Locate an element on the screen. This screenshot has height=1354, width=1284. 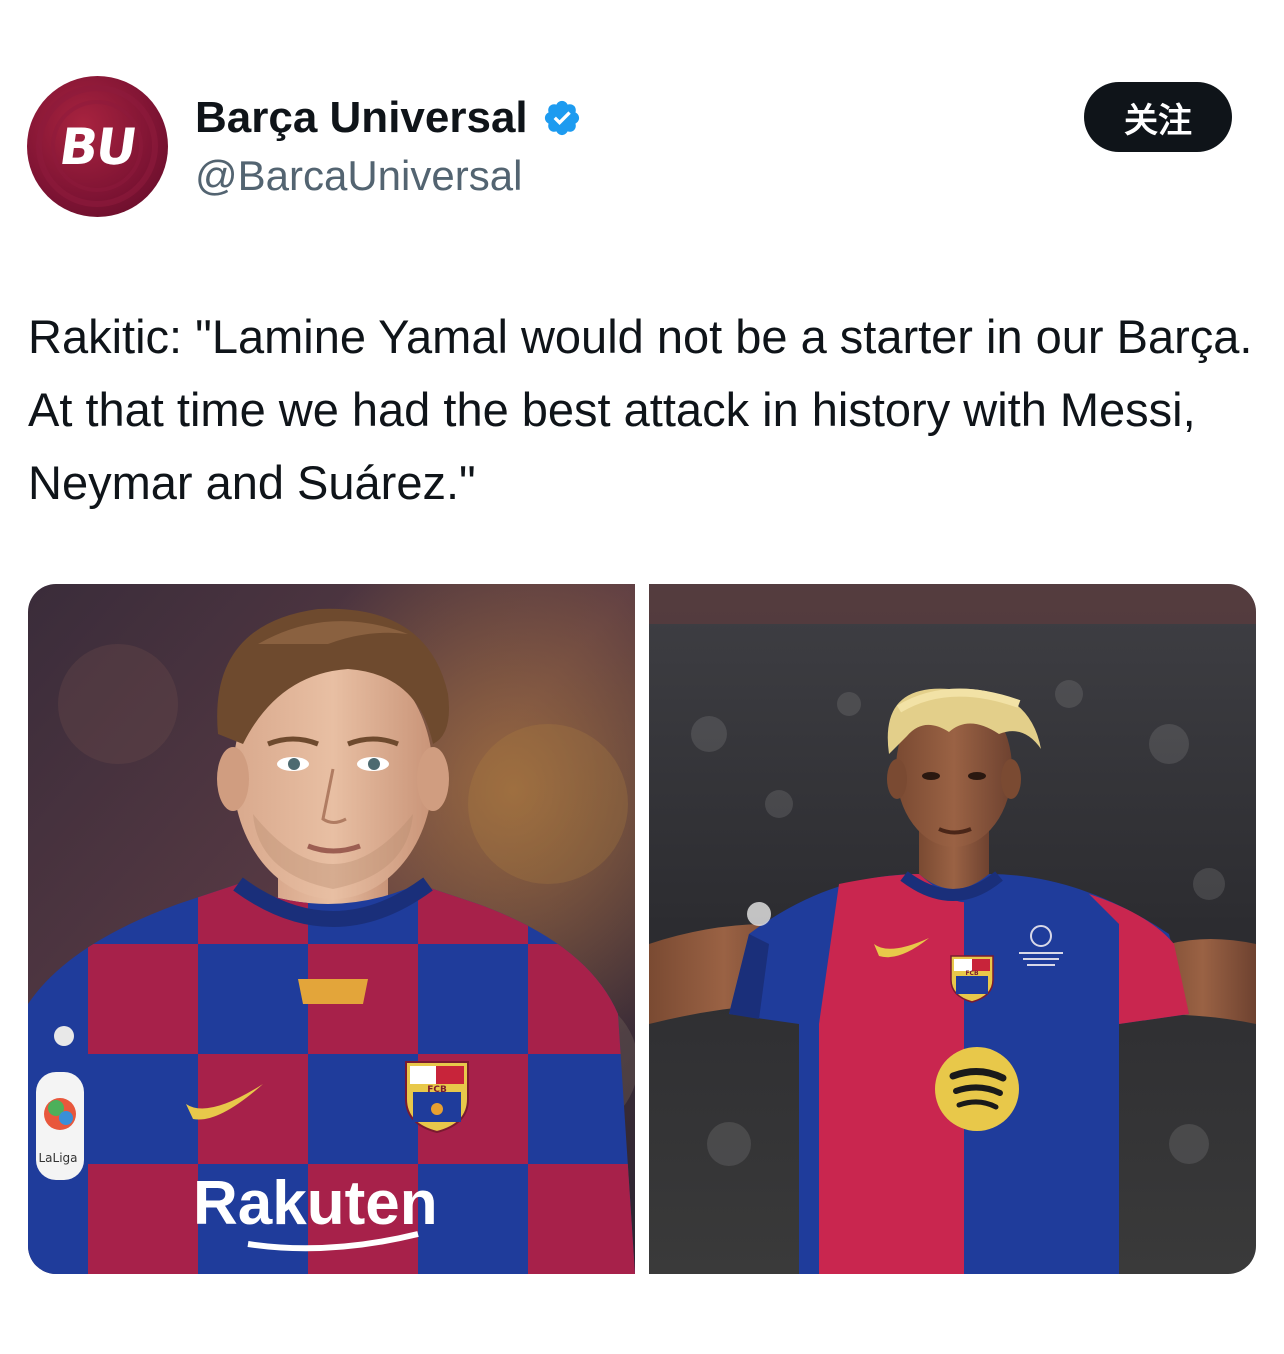
laliga-badge-text: LaLiga is located at coordinates (57, 1158).